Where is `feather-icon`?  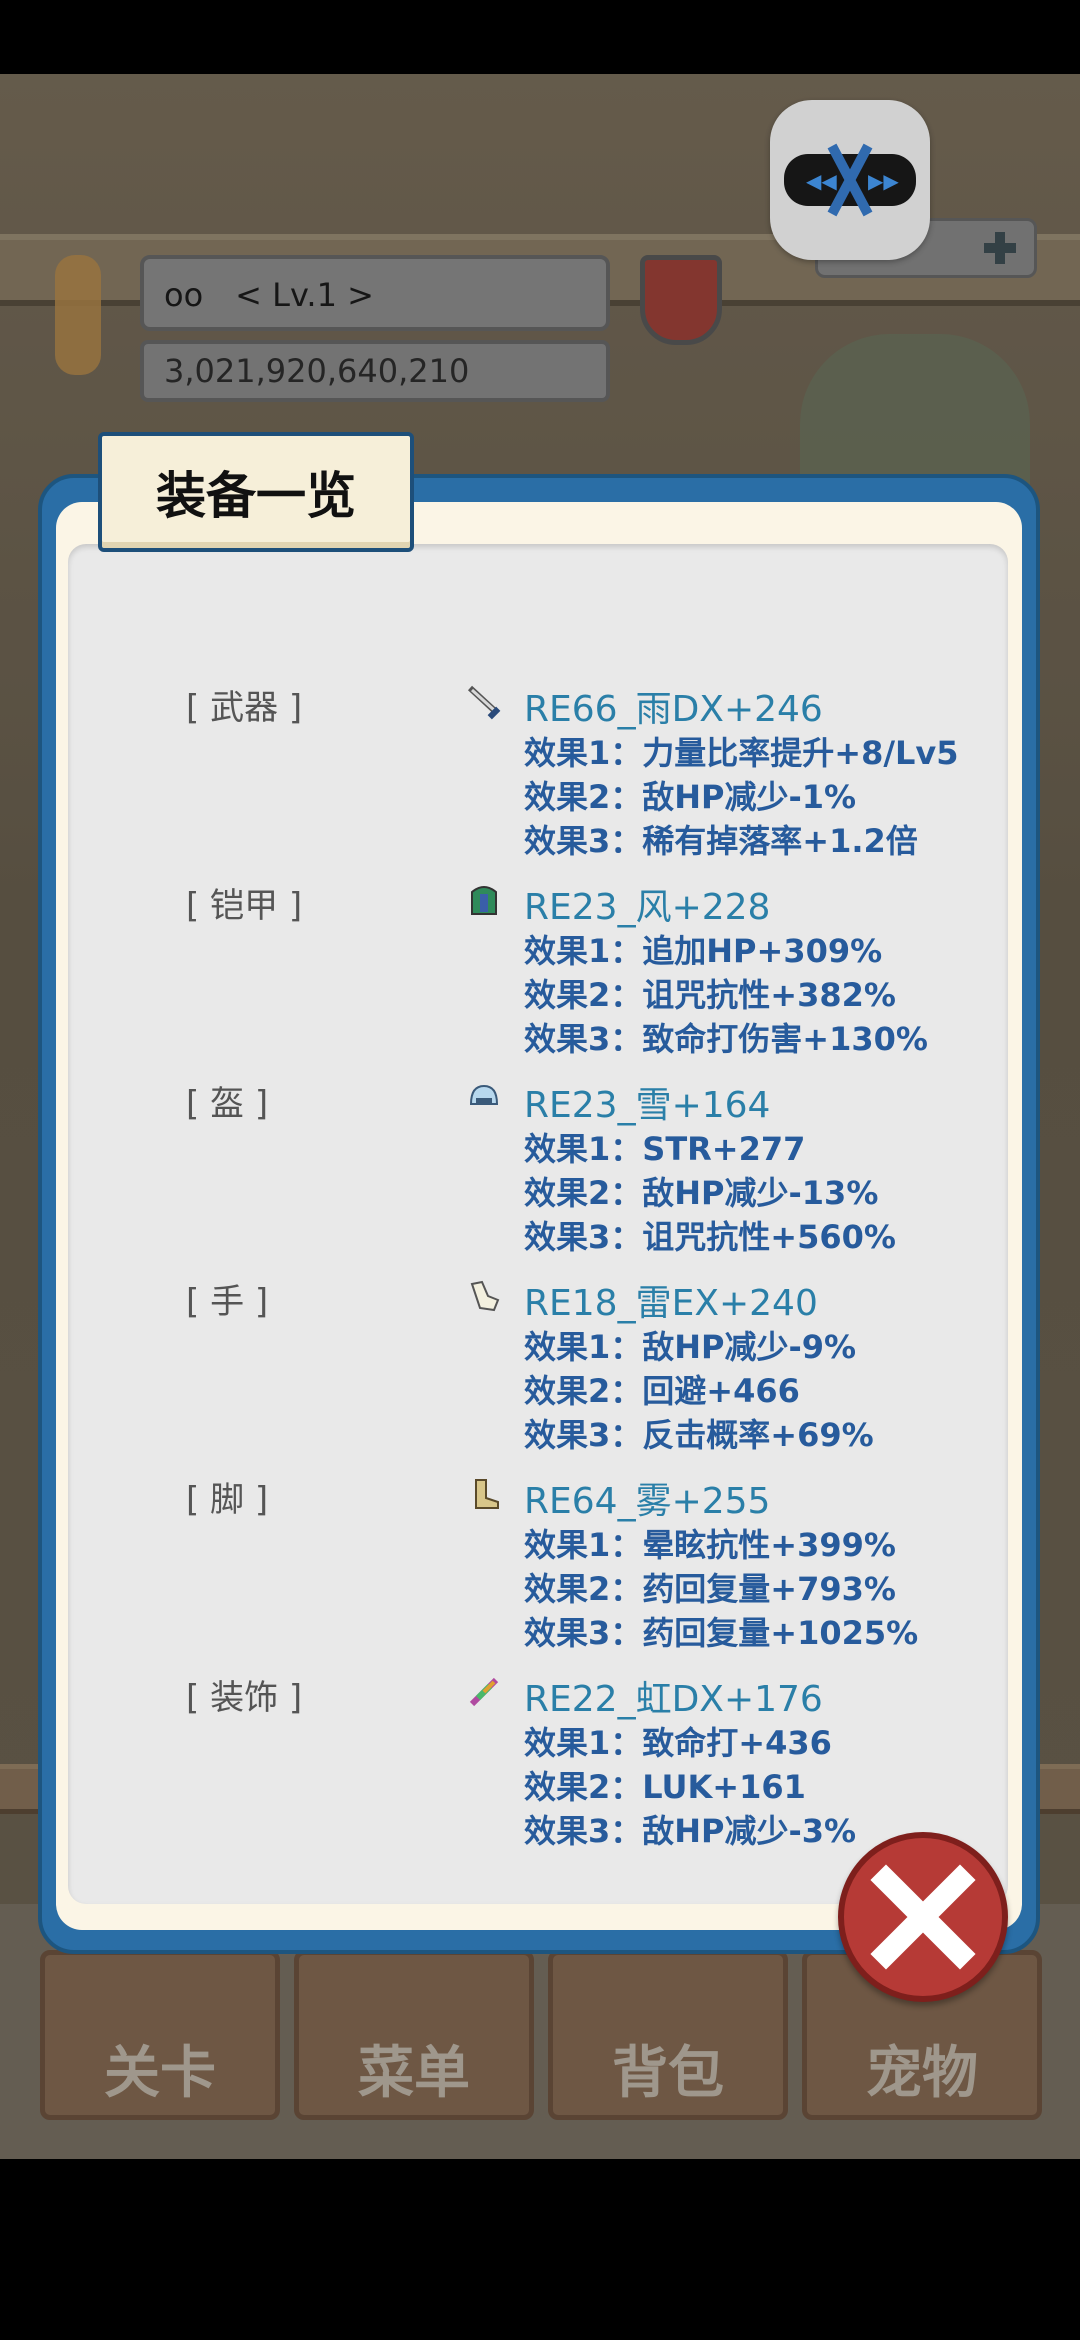
feather-icon is located at coordinates (484, 1692).